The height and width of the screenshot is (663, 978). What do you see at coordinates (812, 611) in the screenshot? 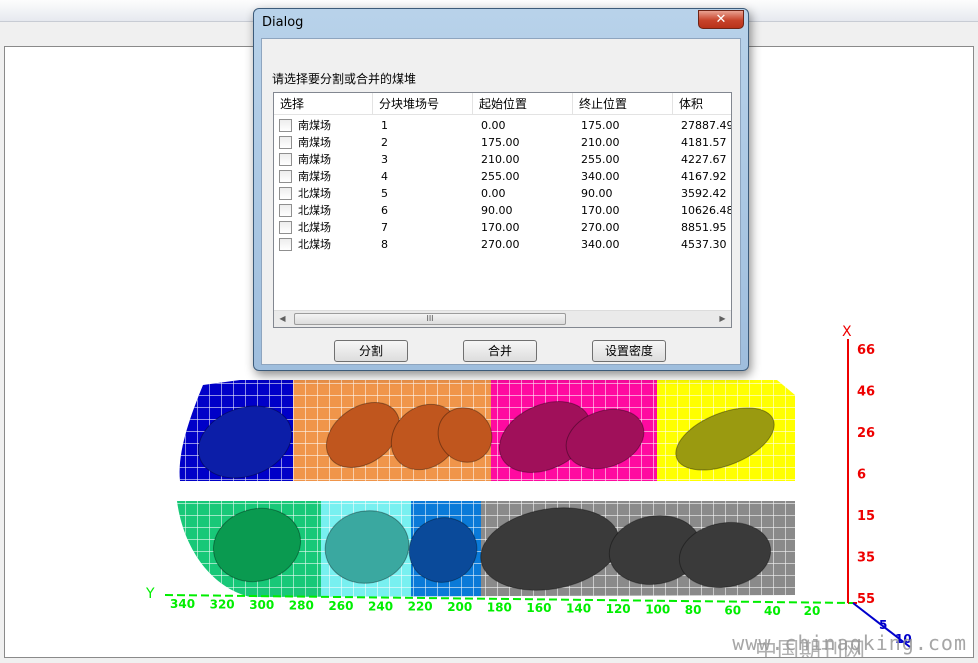
I see `y-tick-label: 20` at bounding box center [812, 611].